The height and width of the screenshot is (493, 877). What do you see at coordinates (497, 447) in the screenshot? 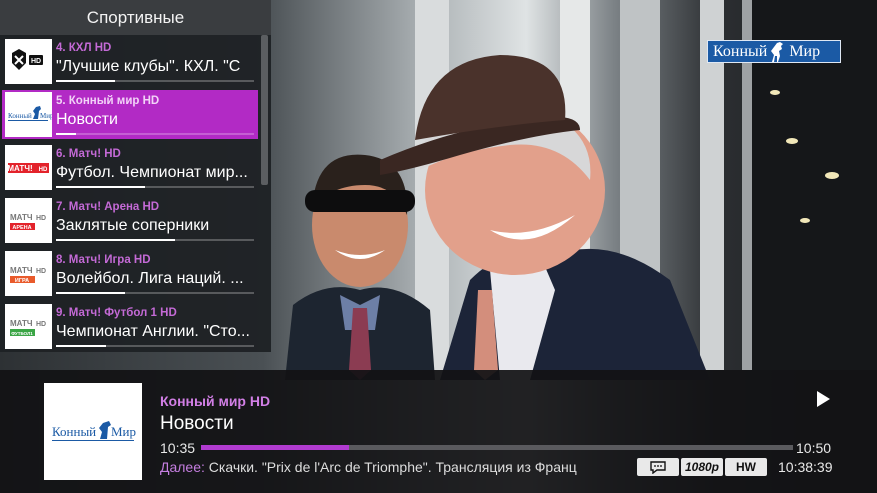
I see `program-progress-bar` at bounding box center [497, 447].